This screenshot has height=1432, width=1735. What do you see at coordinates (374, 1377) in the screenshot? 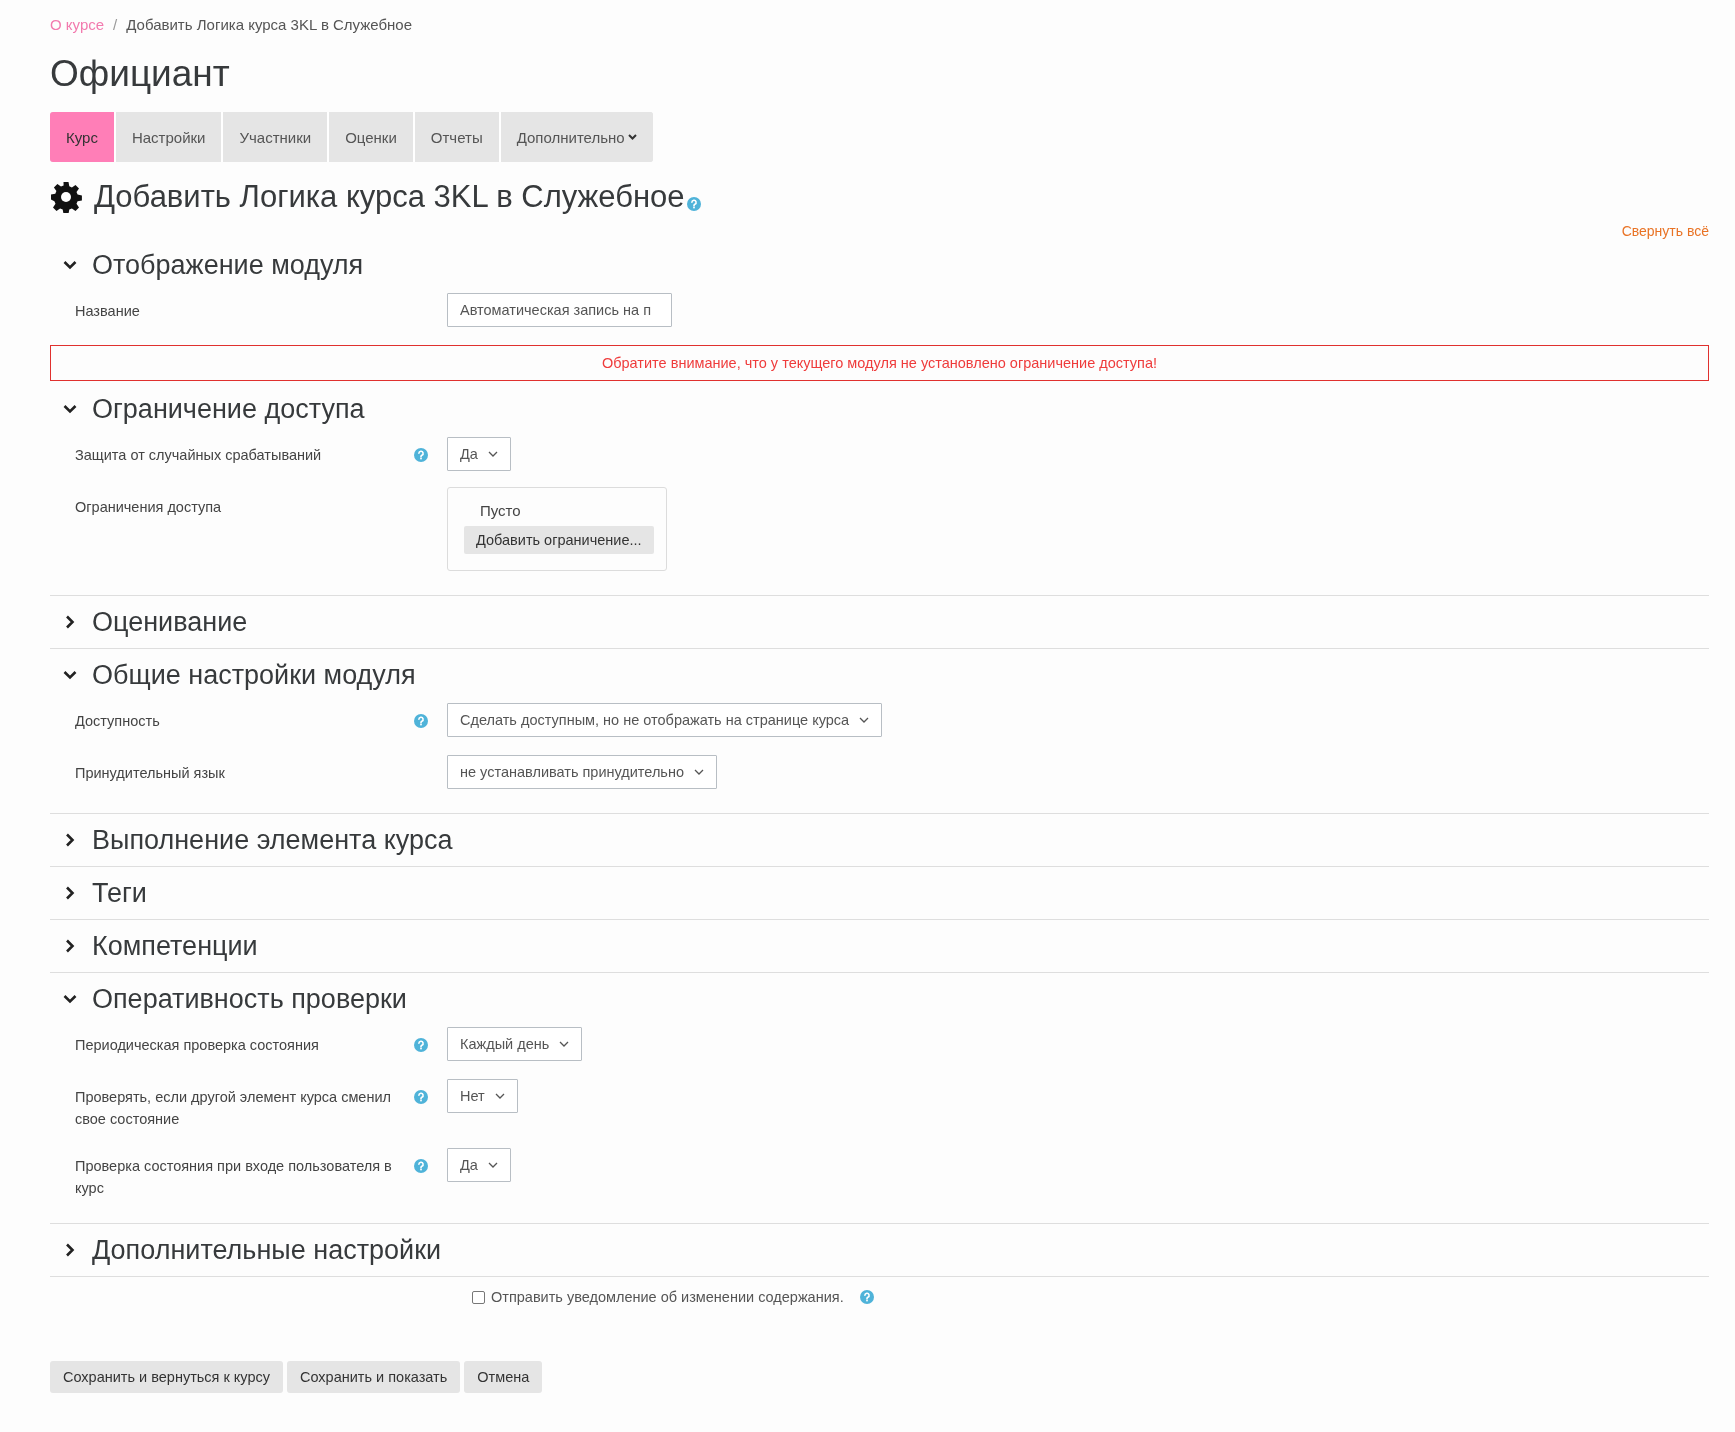
I see `form-button: Сохранить и показать` at bounding box center [374, 1377].